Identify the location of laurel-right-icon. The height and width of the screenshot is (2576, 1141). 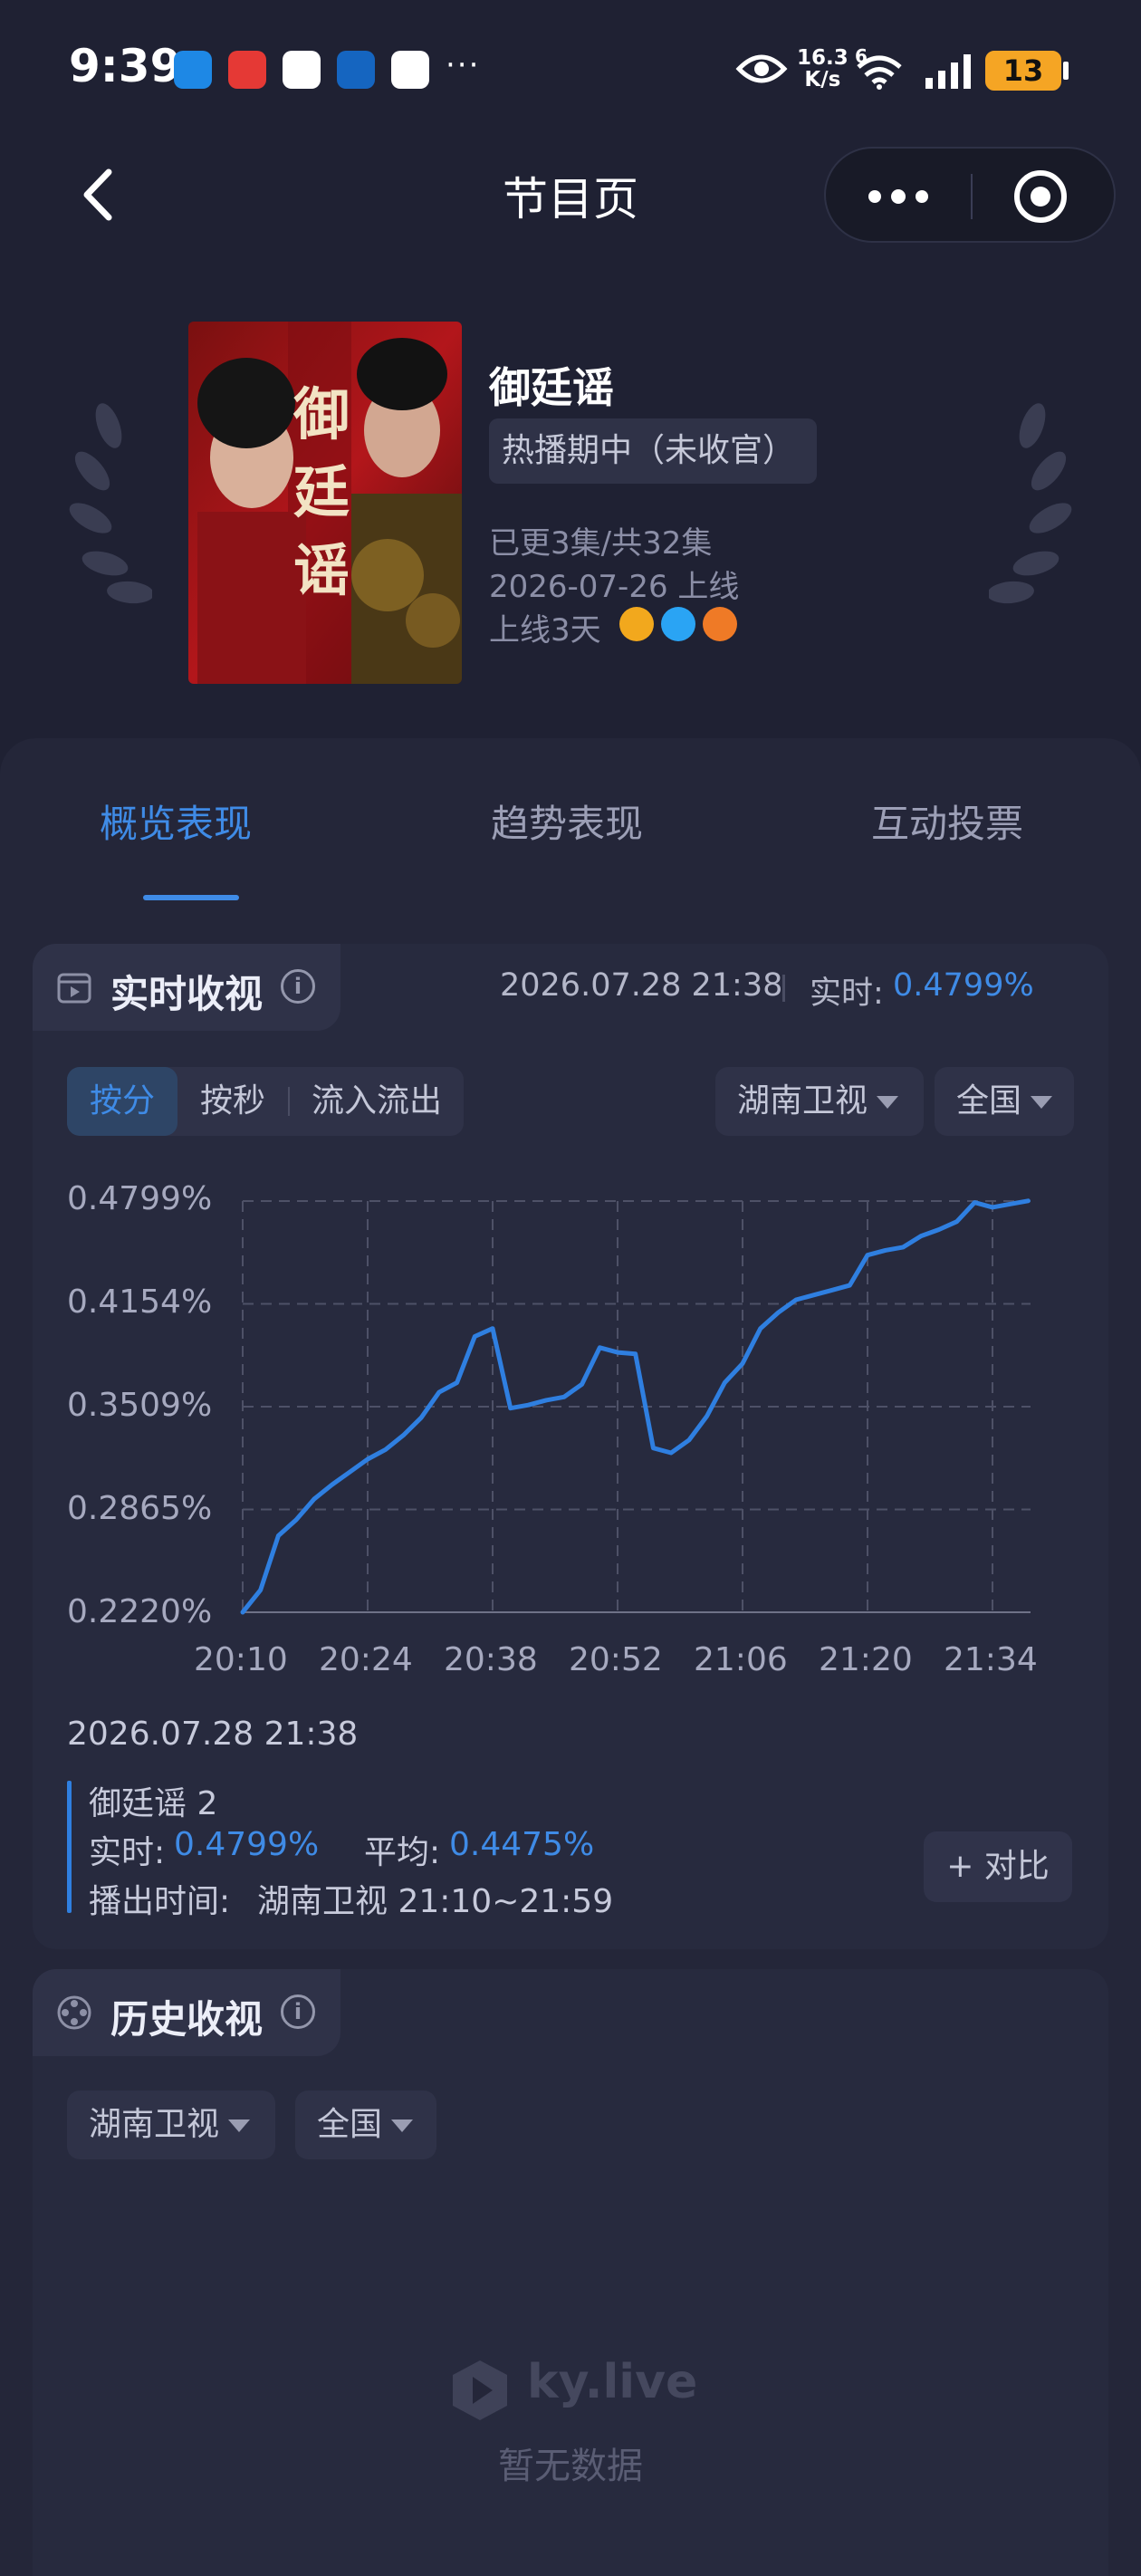
(1030, 503).